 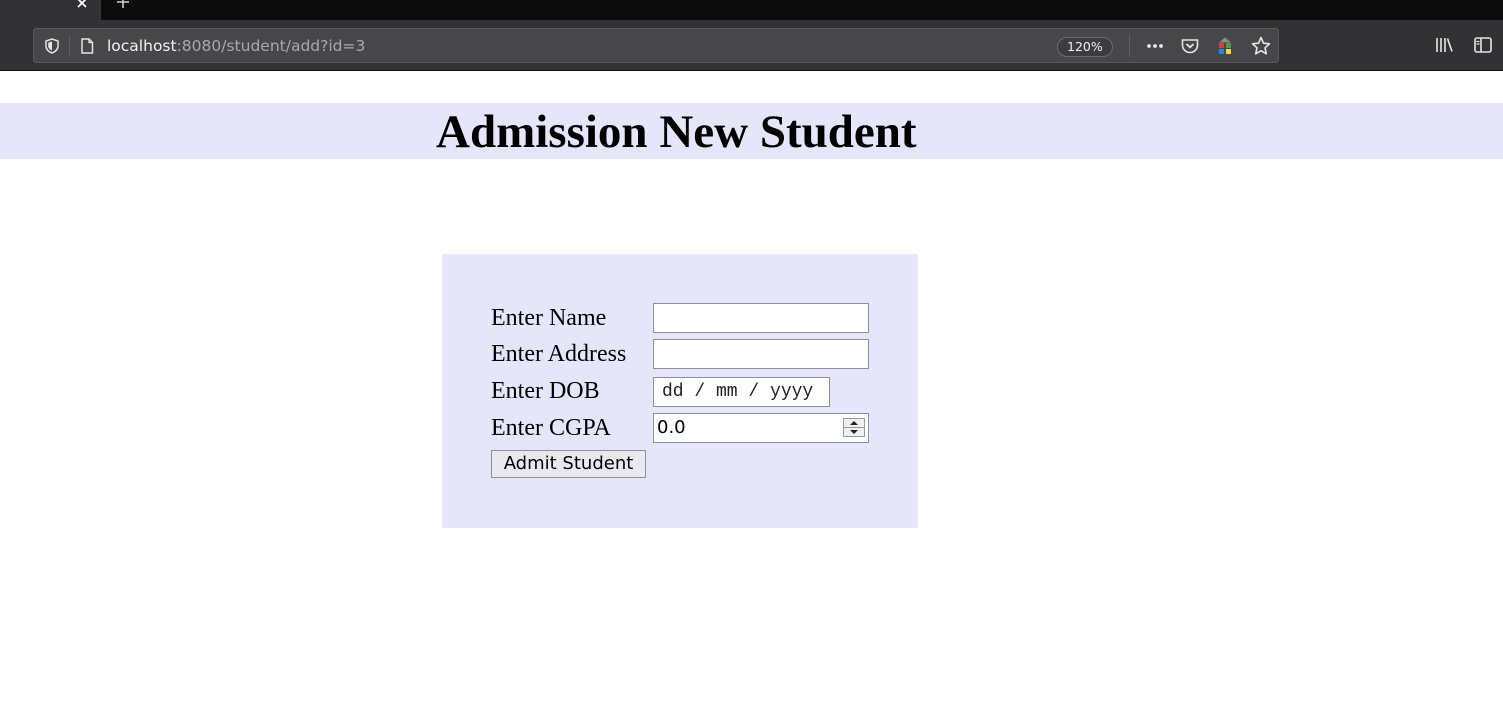 What do you see at coordinates (761, 318) in the screenshot?
I see `name-input` at bounding box center [761, 318].